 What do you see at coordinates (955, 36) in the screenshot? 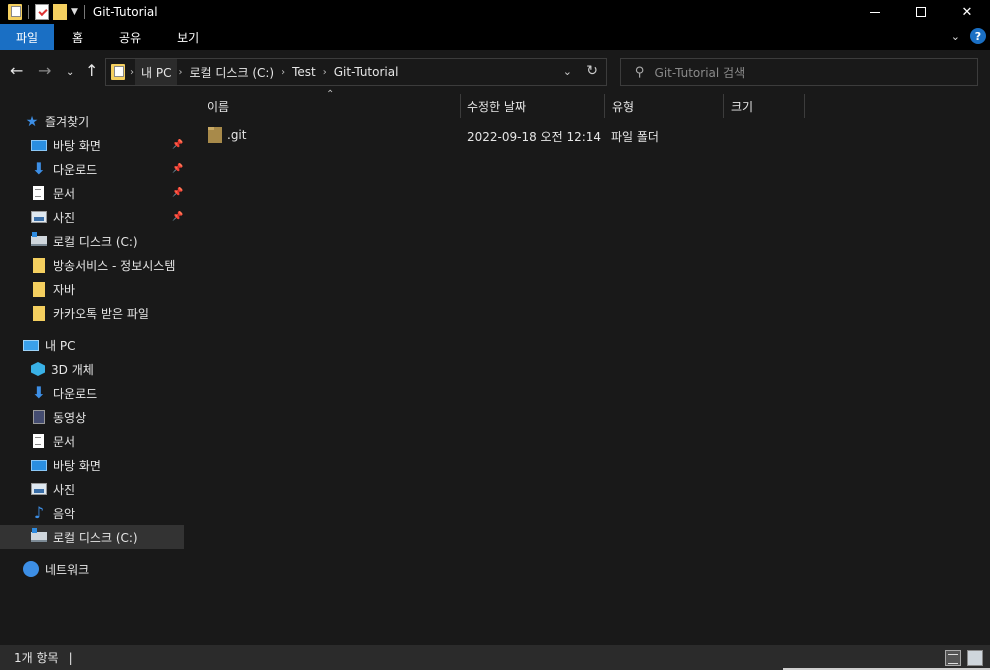
I see `expand-ribbon-icon: ⌄` at bounding box center [955, 36].